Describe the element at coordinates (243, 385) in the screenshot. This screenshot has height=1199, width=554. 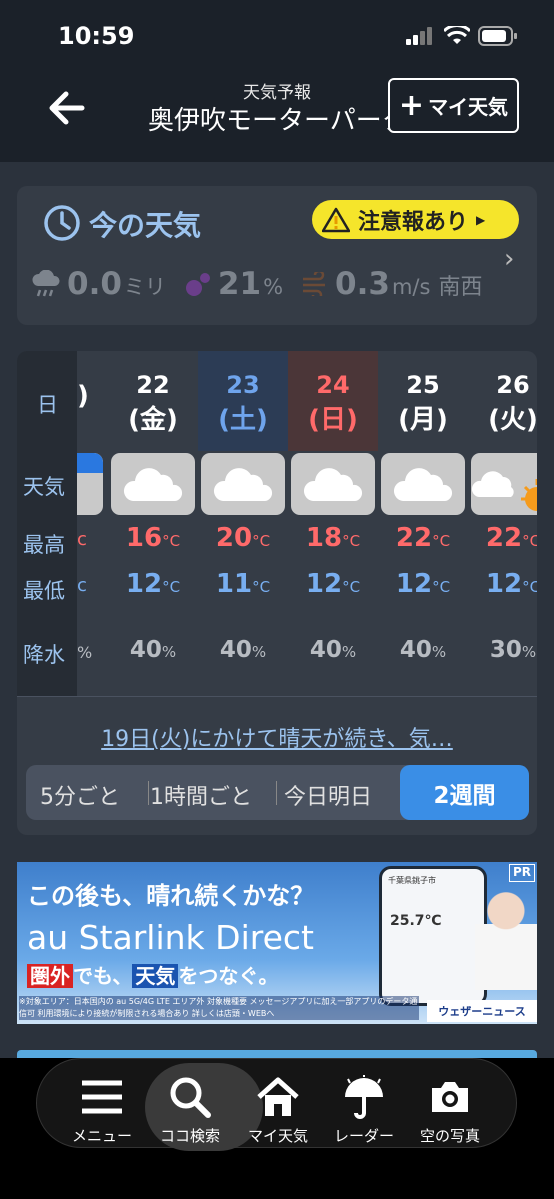
I see `day-date: 23` at that location.